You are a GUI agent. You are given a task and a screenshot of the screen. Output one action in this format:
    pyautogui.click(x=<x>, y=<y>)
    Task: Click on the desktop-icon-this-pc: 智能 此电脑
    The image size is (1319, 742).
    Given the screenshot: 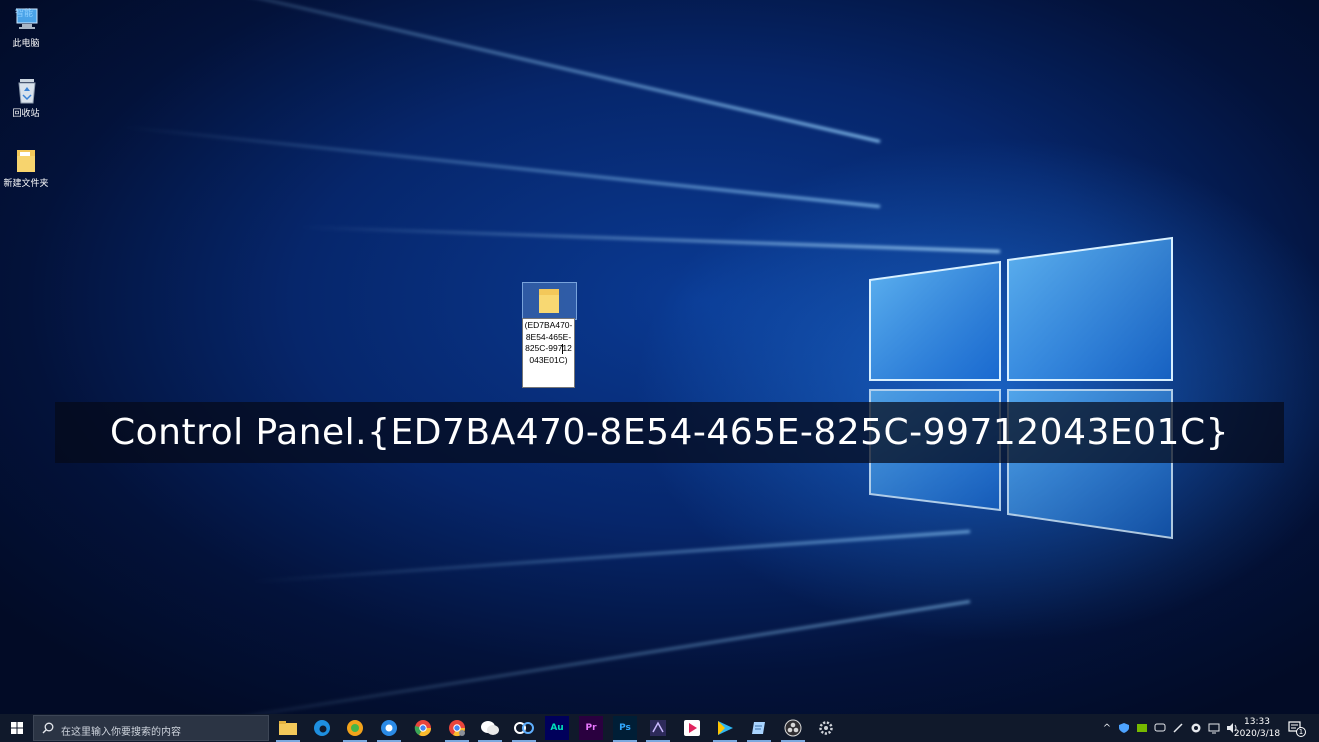 What is the action you would take?
    pyautogui.click(x=26, y=27)
    